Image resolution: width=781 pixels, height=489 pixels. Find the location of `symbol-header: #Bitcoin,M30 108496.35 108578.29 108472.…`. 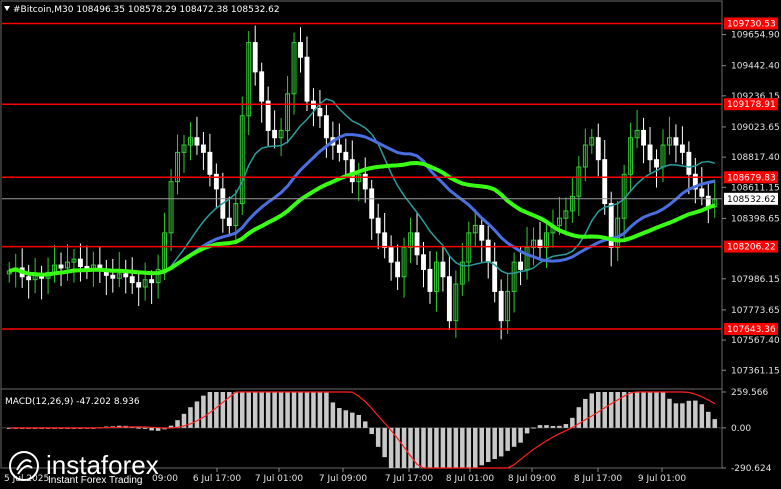

symbol-header: #Bitcoin,M30 108496.35 108578.29 108472.… is located at coordinates (146, 10).